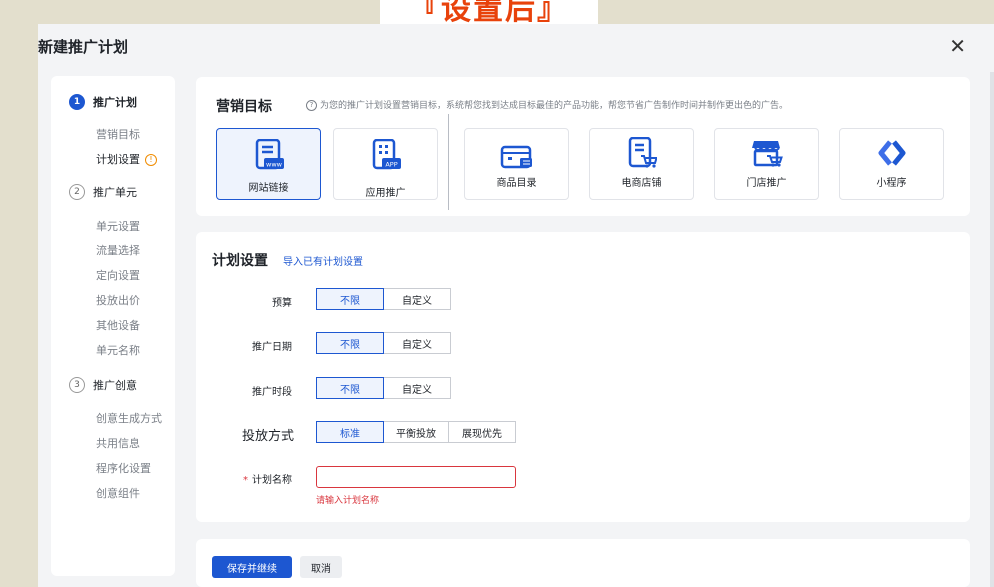 The image size is (994, 587). I want to click on period-label: 推广时段, so click(272, 392).